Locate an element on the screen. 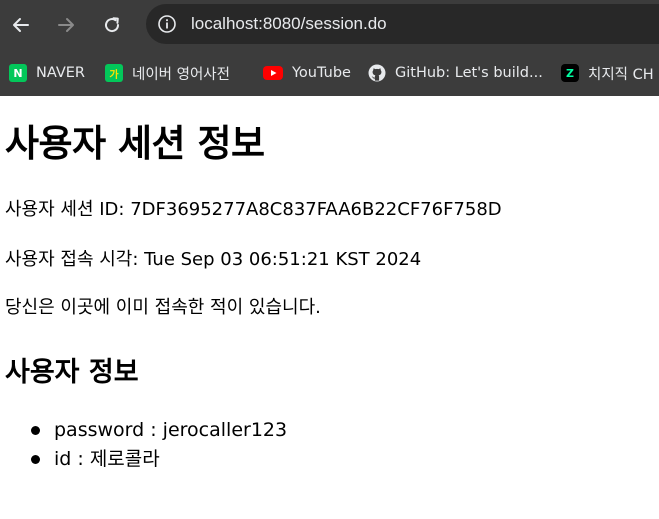 The height and width of the screenshot is (519, 659). bookmark-label: YouTube is located at coordinates (321, 73).